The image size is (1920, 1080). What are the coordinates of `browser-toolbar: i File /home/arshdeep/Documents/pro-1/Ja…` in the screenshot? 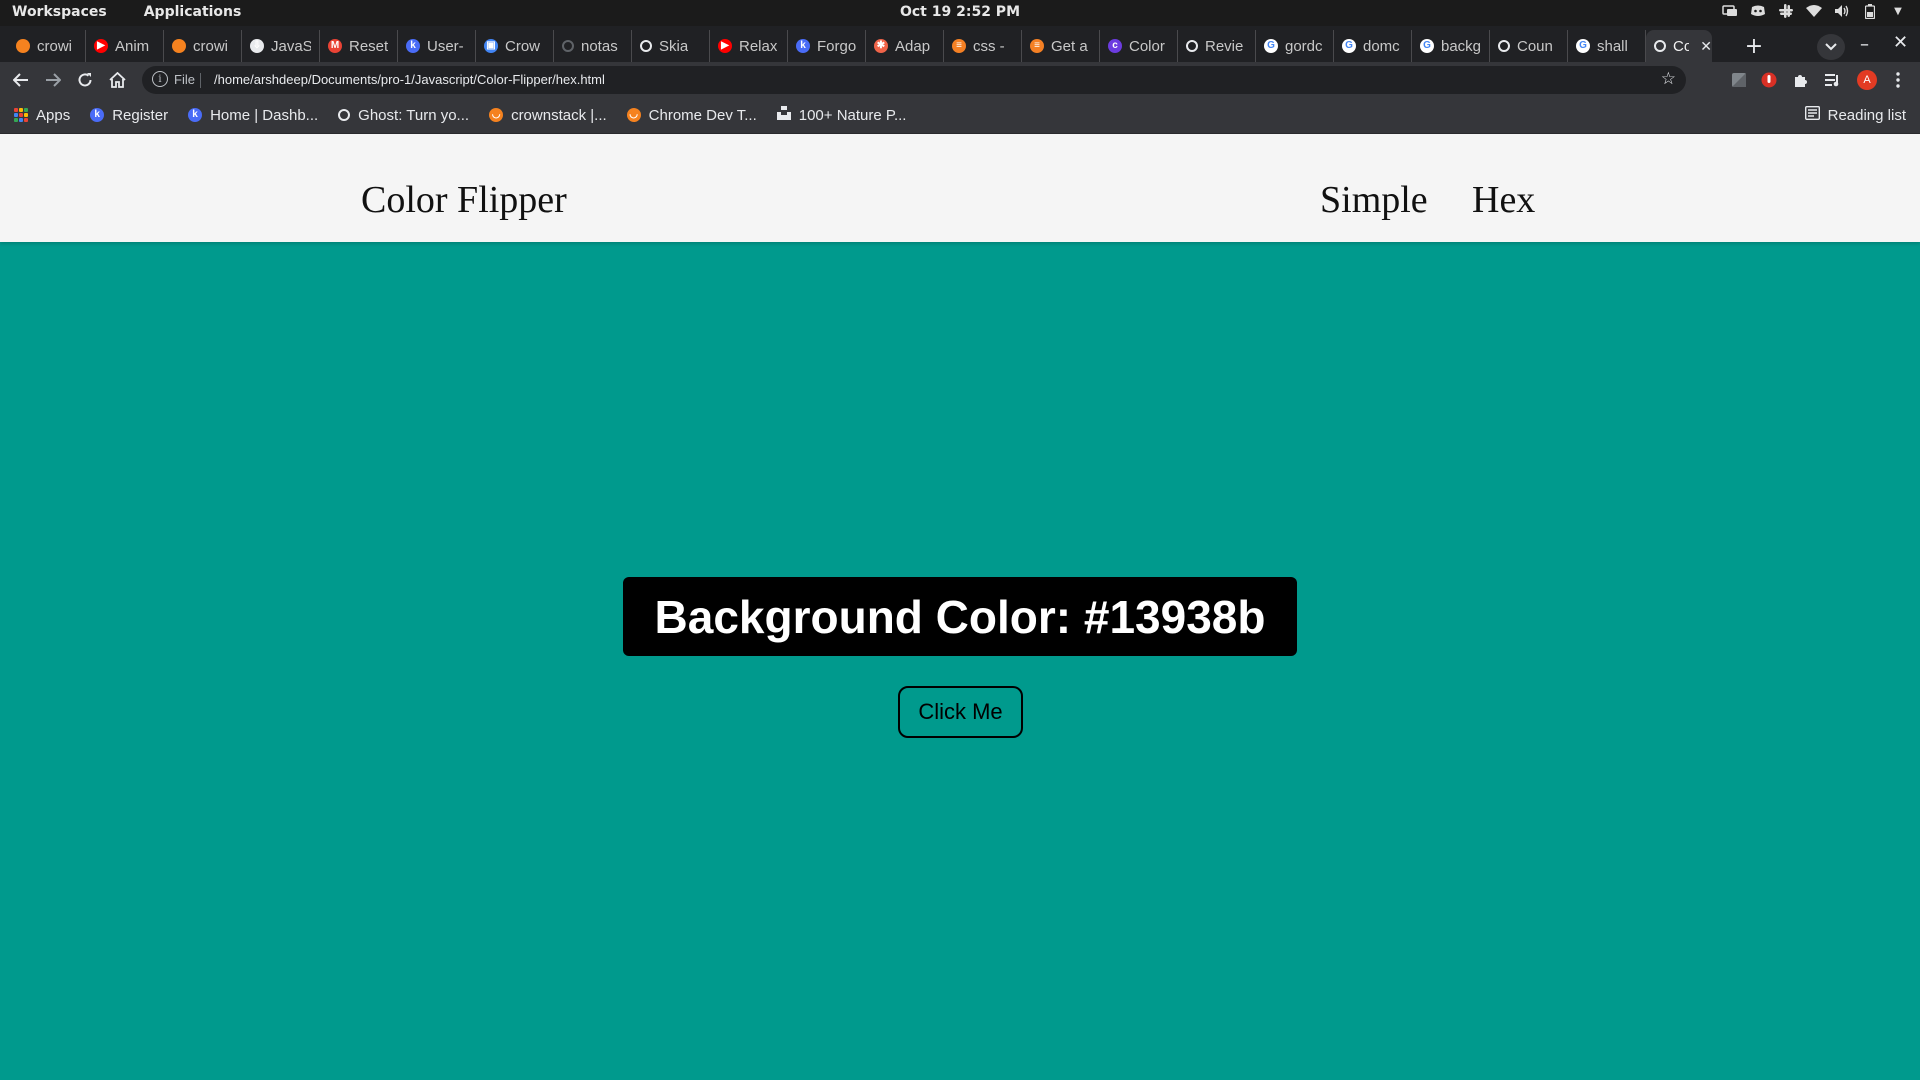 It's located at (960, 80).